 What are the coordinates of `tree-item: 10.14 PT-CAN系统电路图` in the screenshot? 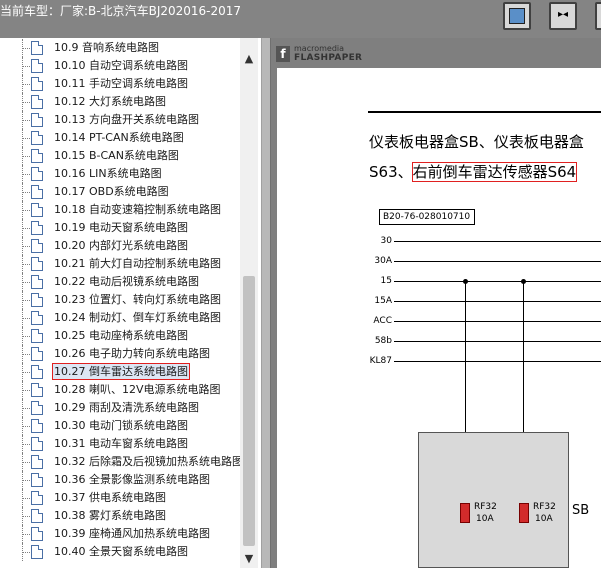 It's located at (122, 138).